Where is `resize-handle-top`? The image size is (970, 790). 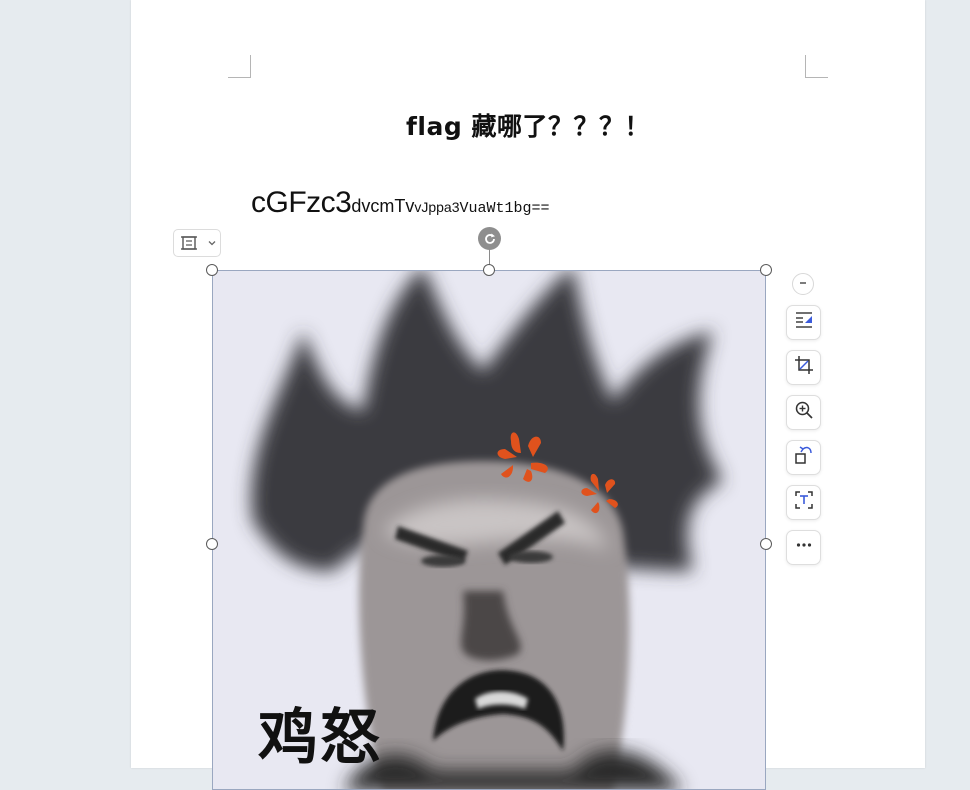 resize-handle-top is located at coordinates (489, 270).